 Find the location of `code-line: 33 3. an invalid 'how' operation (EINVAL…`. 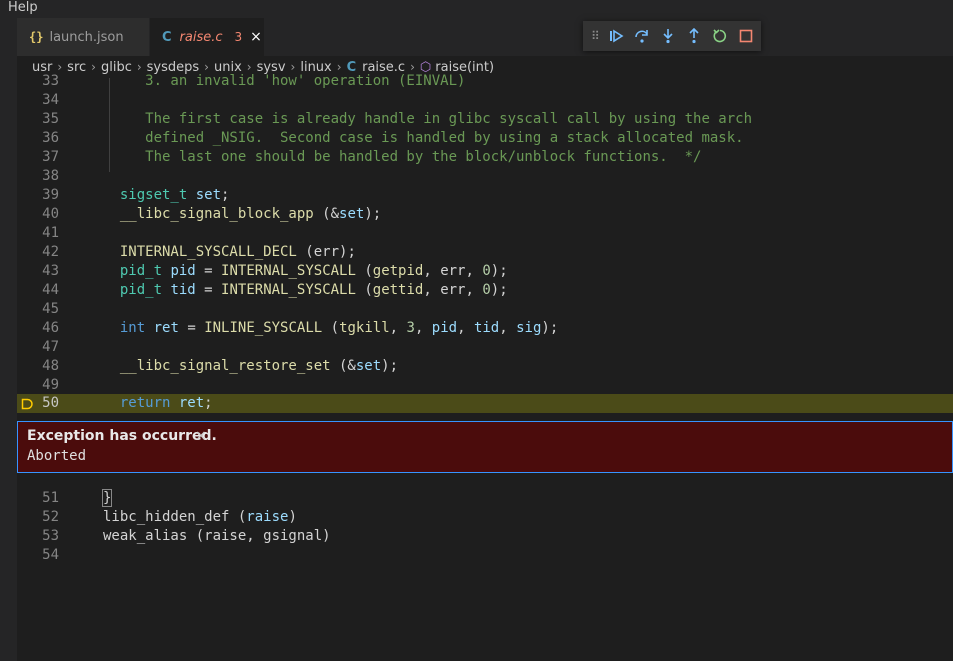

code-line: 33 3. an invalid 'how' operation (EINVAL… is located at coordinates (254, 81).